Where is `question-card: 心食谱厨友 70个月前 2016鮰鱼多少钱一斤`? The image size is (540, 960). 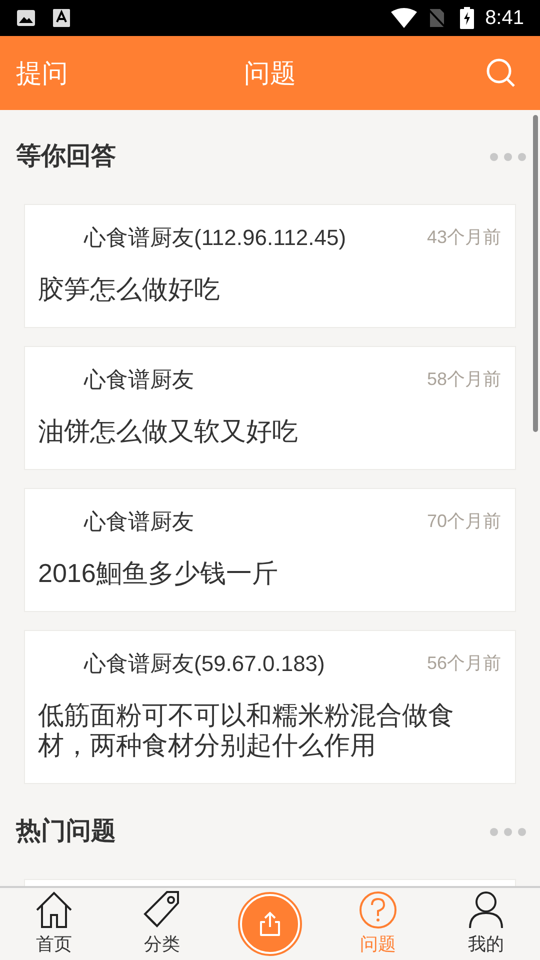
question-card: 心食谱厨友 70个月前 2016鮰鱼多少钱一斤 is located at coordinates (270, 550).